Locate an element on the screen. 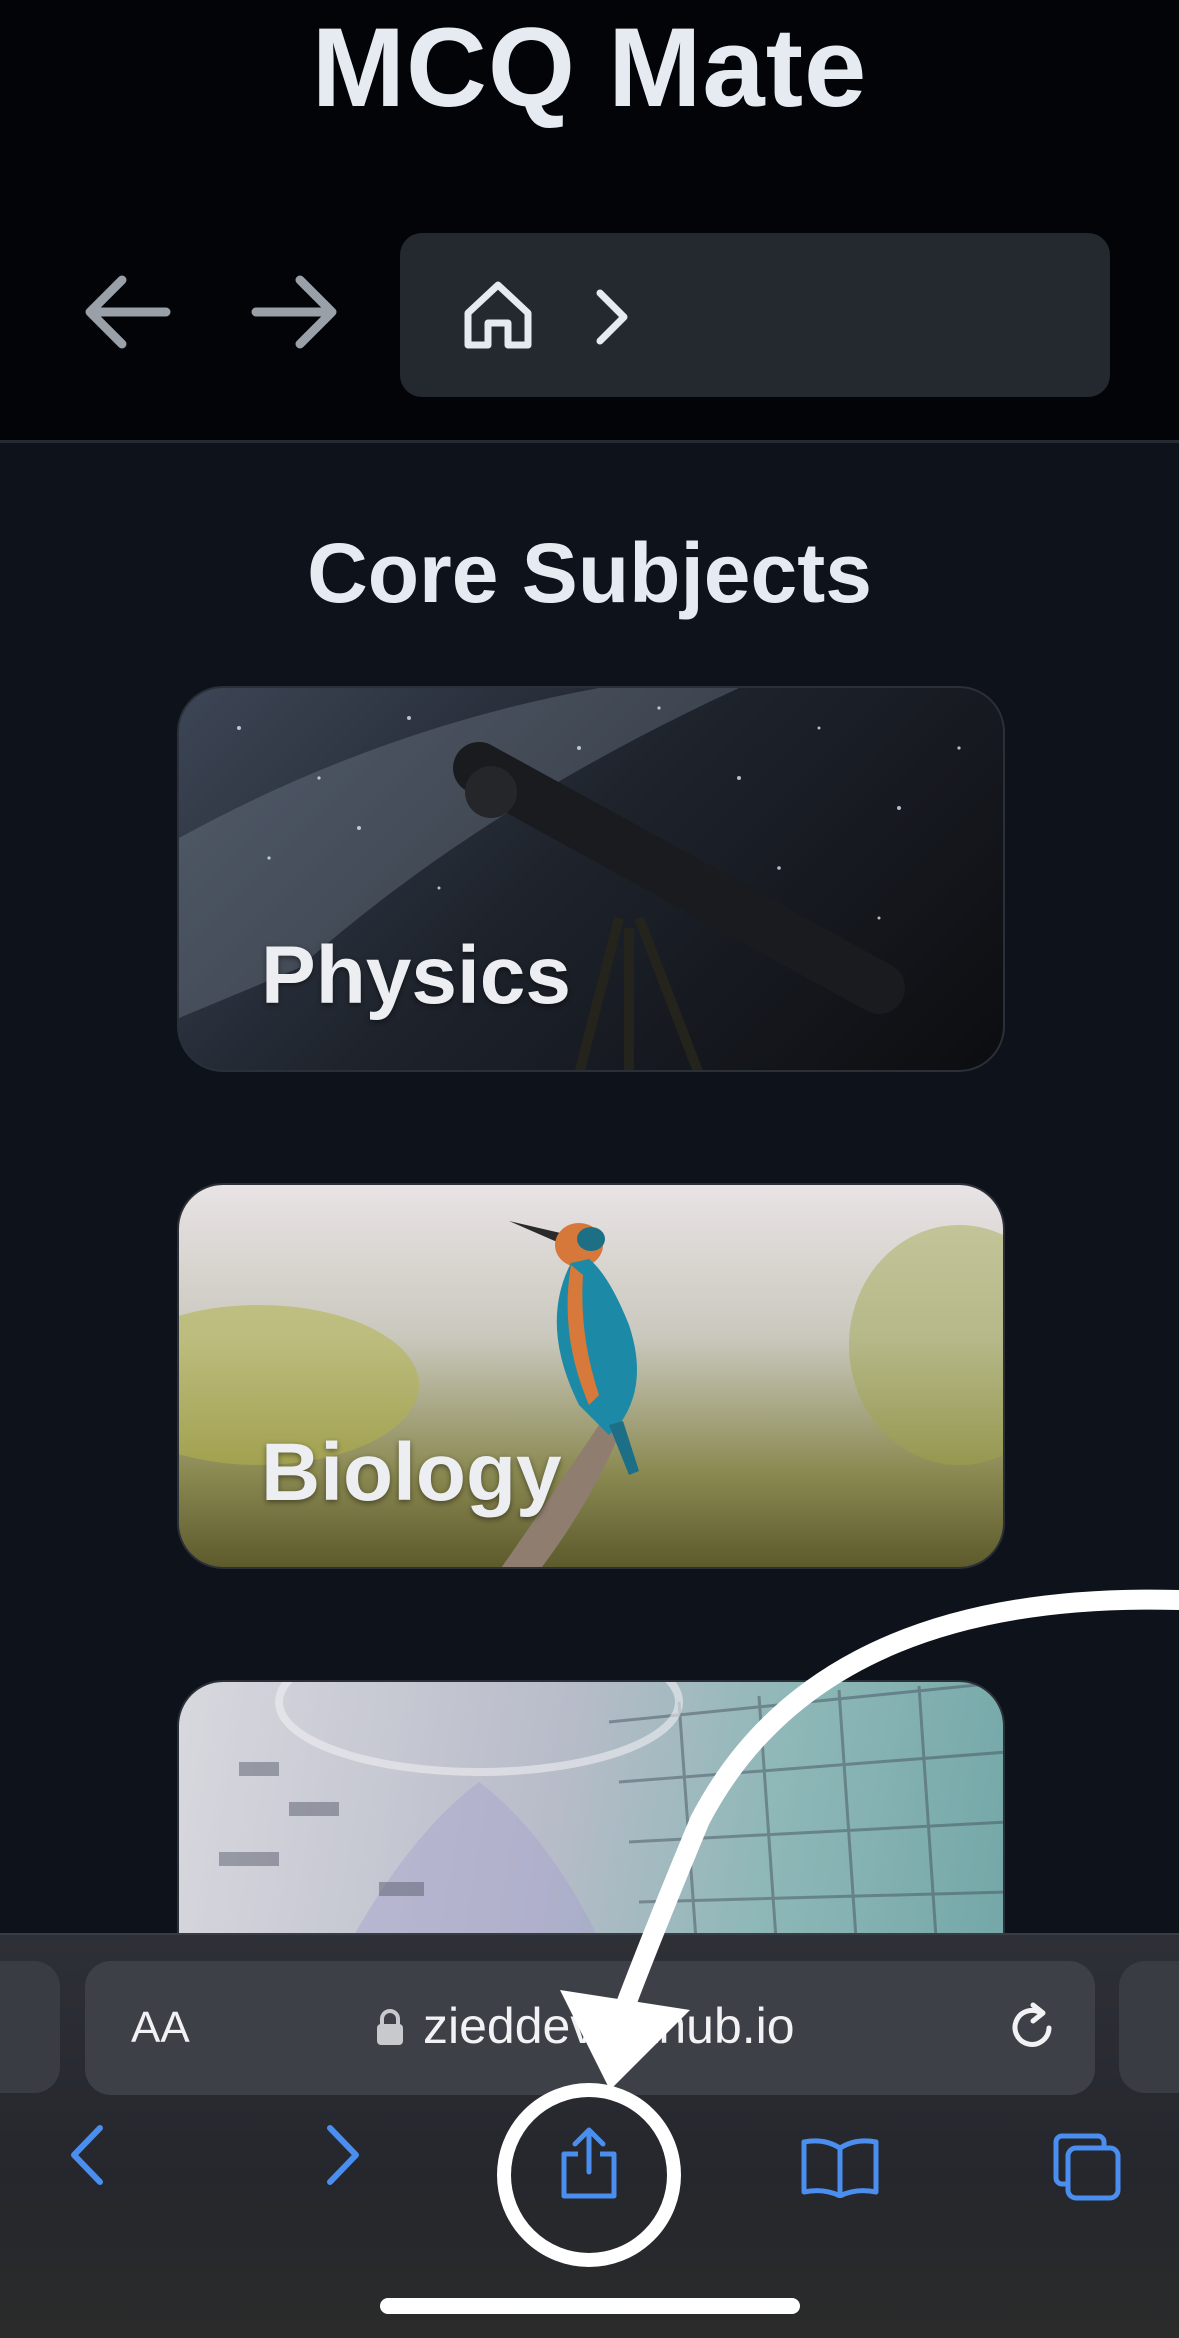  url-text: zieddev.github.io is located at coordinates (609, 2026).